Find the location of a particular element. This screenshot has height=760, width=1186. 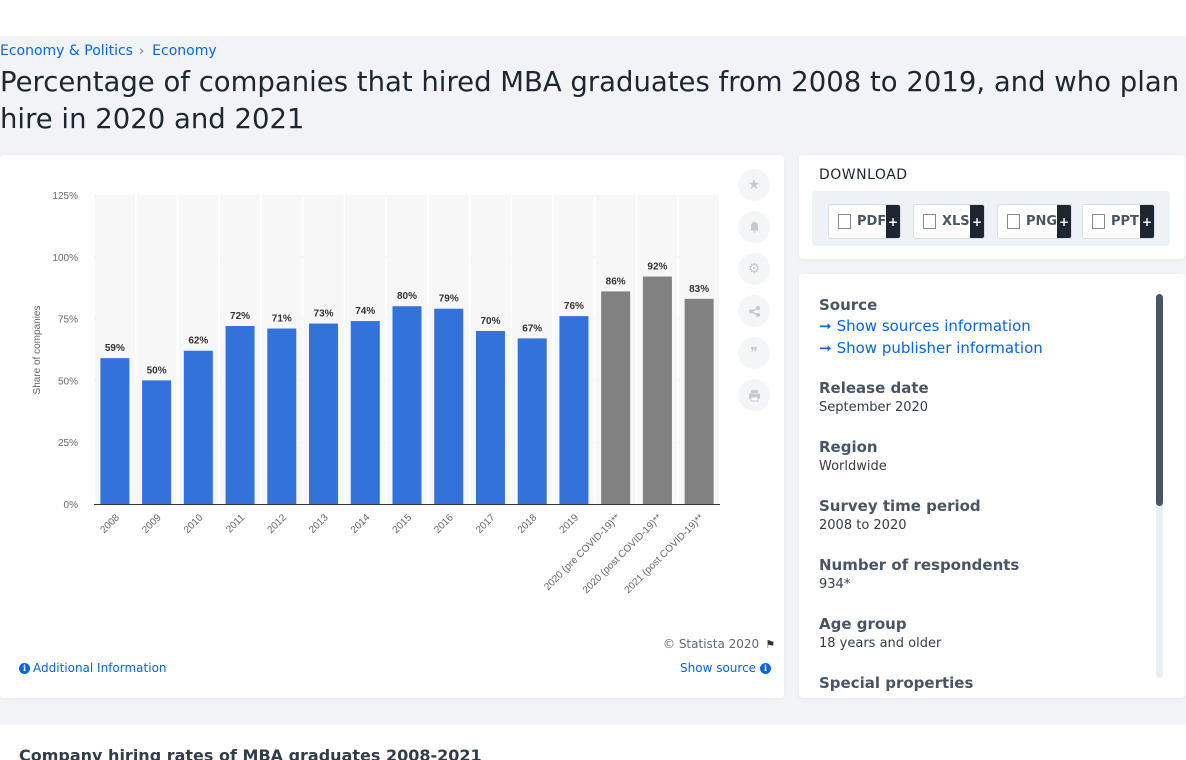

x-tick-label: 2011 is located at coordinates (235, 523).